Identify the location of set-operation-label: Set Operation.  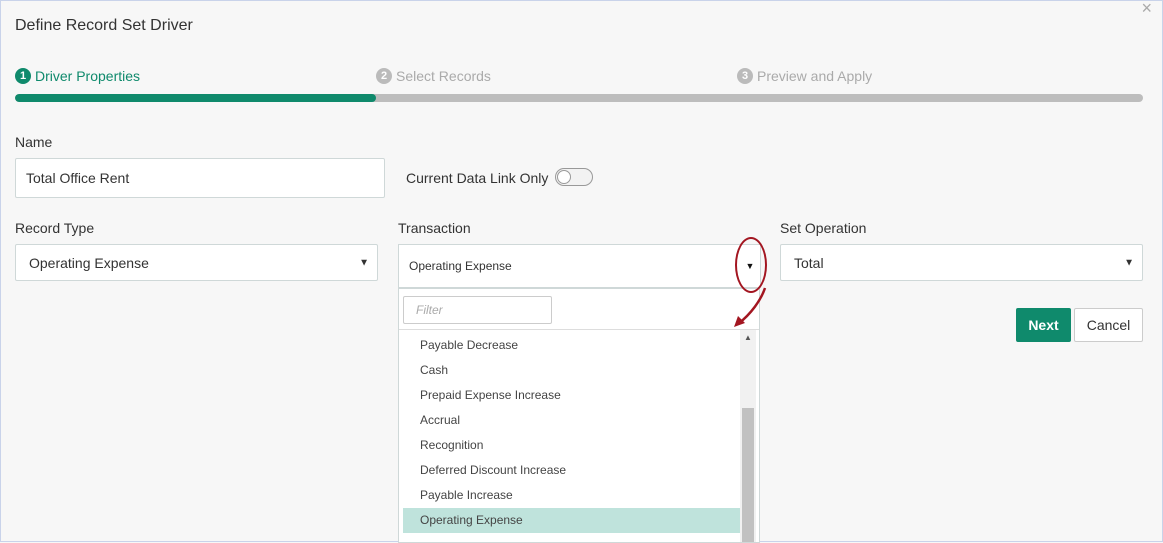
(823, 228).